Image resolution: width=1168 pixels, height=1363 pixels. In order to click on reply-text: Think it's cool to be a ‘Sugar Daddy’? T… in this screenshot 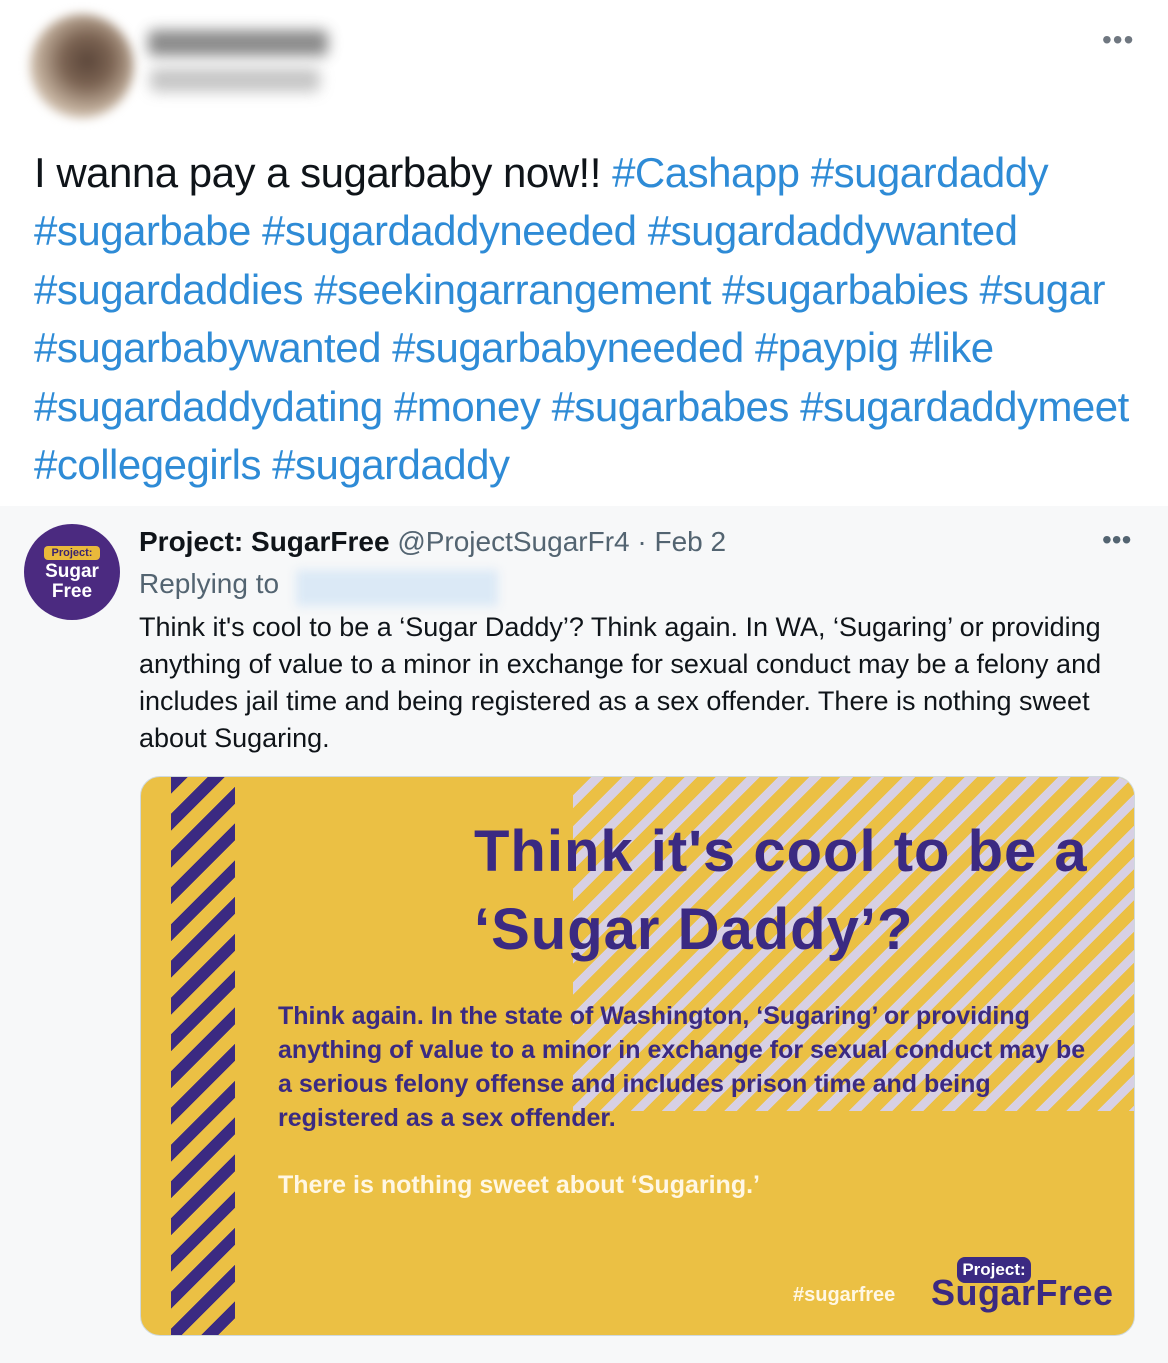, I will do `click(620, 682)`.